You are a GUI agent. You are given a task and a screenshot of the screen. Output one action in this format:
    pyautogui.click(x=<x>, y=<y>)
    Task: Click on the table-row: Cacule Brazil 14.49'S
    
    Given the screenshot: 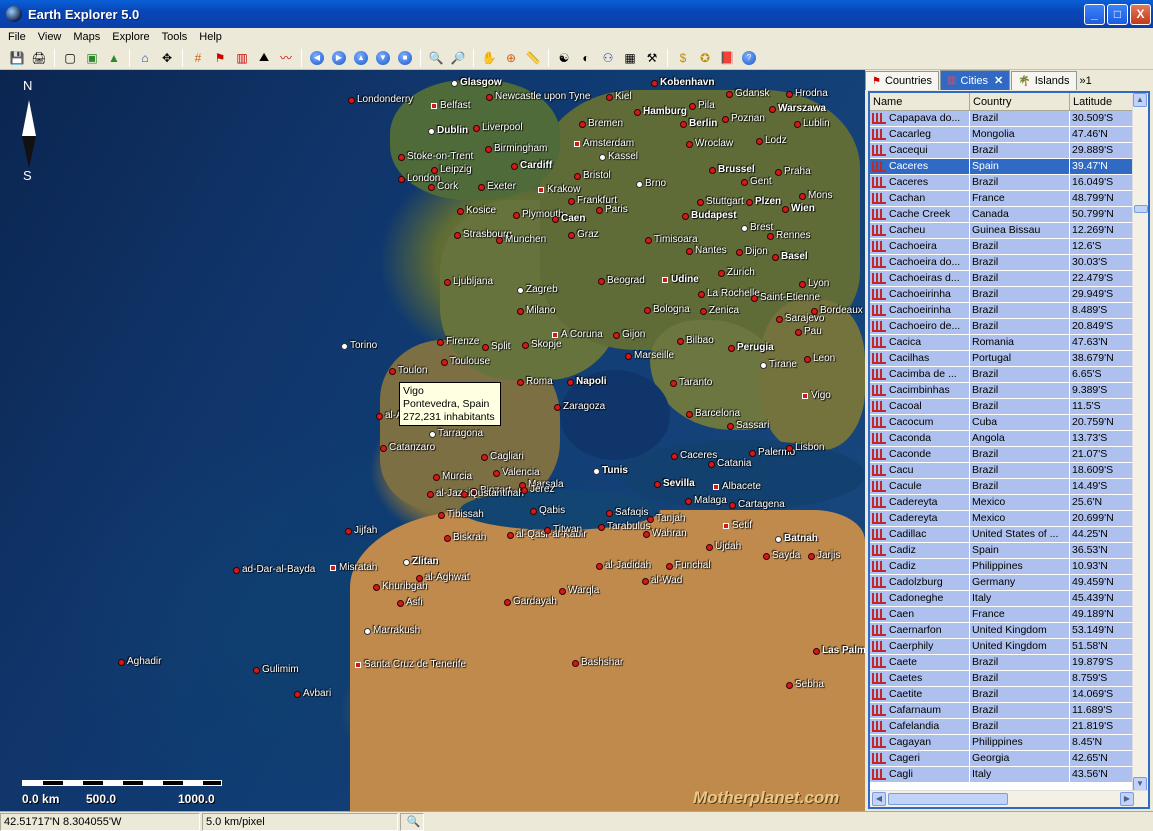 What is the action you would take?
    pyautogui.click(x=1002, y=487)
    